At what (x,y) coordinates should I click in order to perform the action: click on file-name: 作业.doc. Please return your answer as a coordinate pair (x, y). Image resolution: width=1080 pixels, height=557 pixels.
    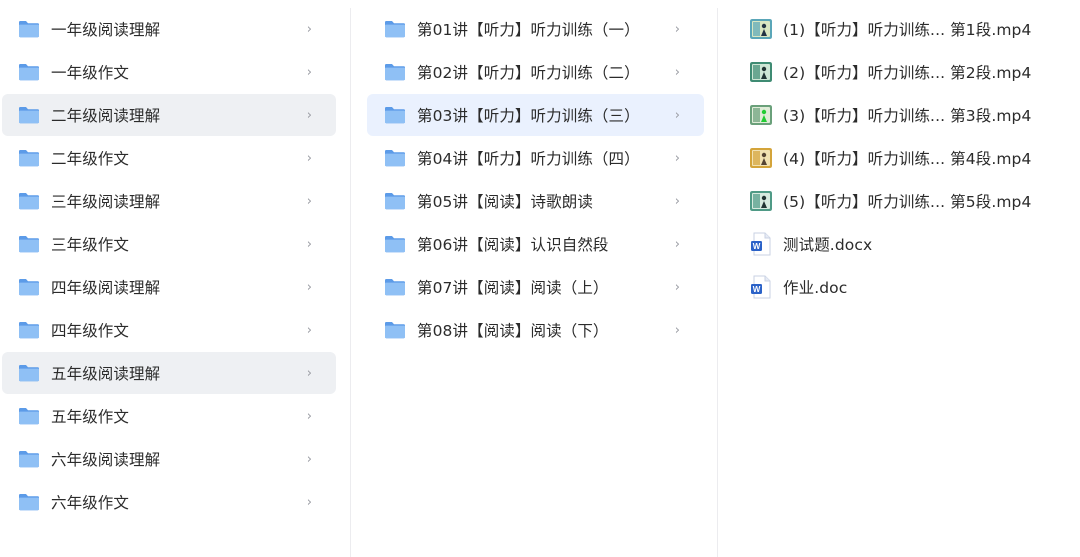
    Looking at the image, I should click on (815, 288).